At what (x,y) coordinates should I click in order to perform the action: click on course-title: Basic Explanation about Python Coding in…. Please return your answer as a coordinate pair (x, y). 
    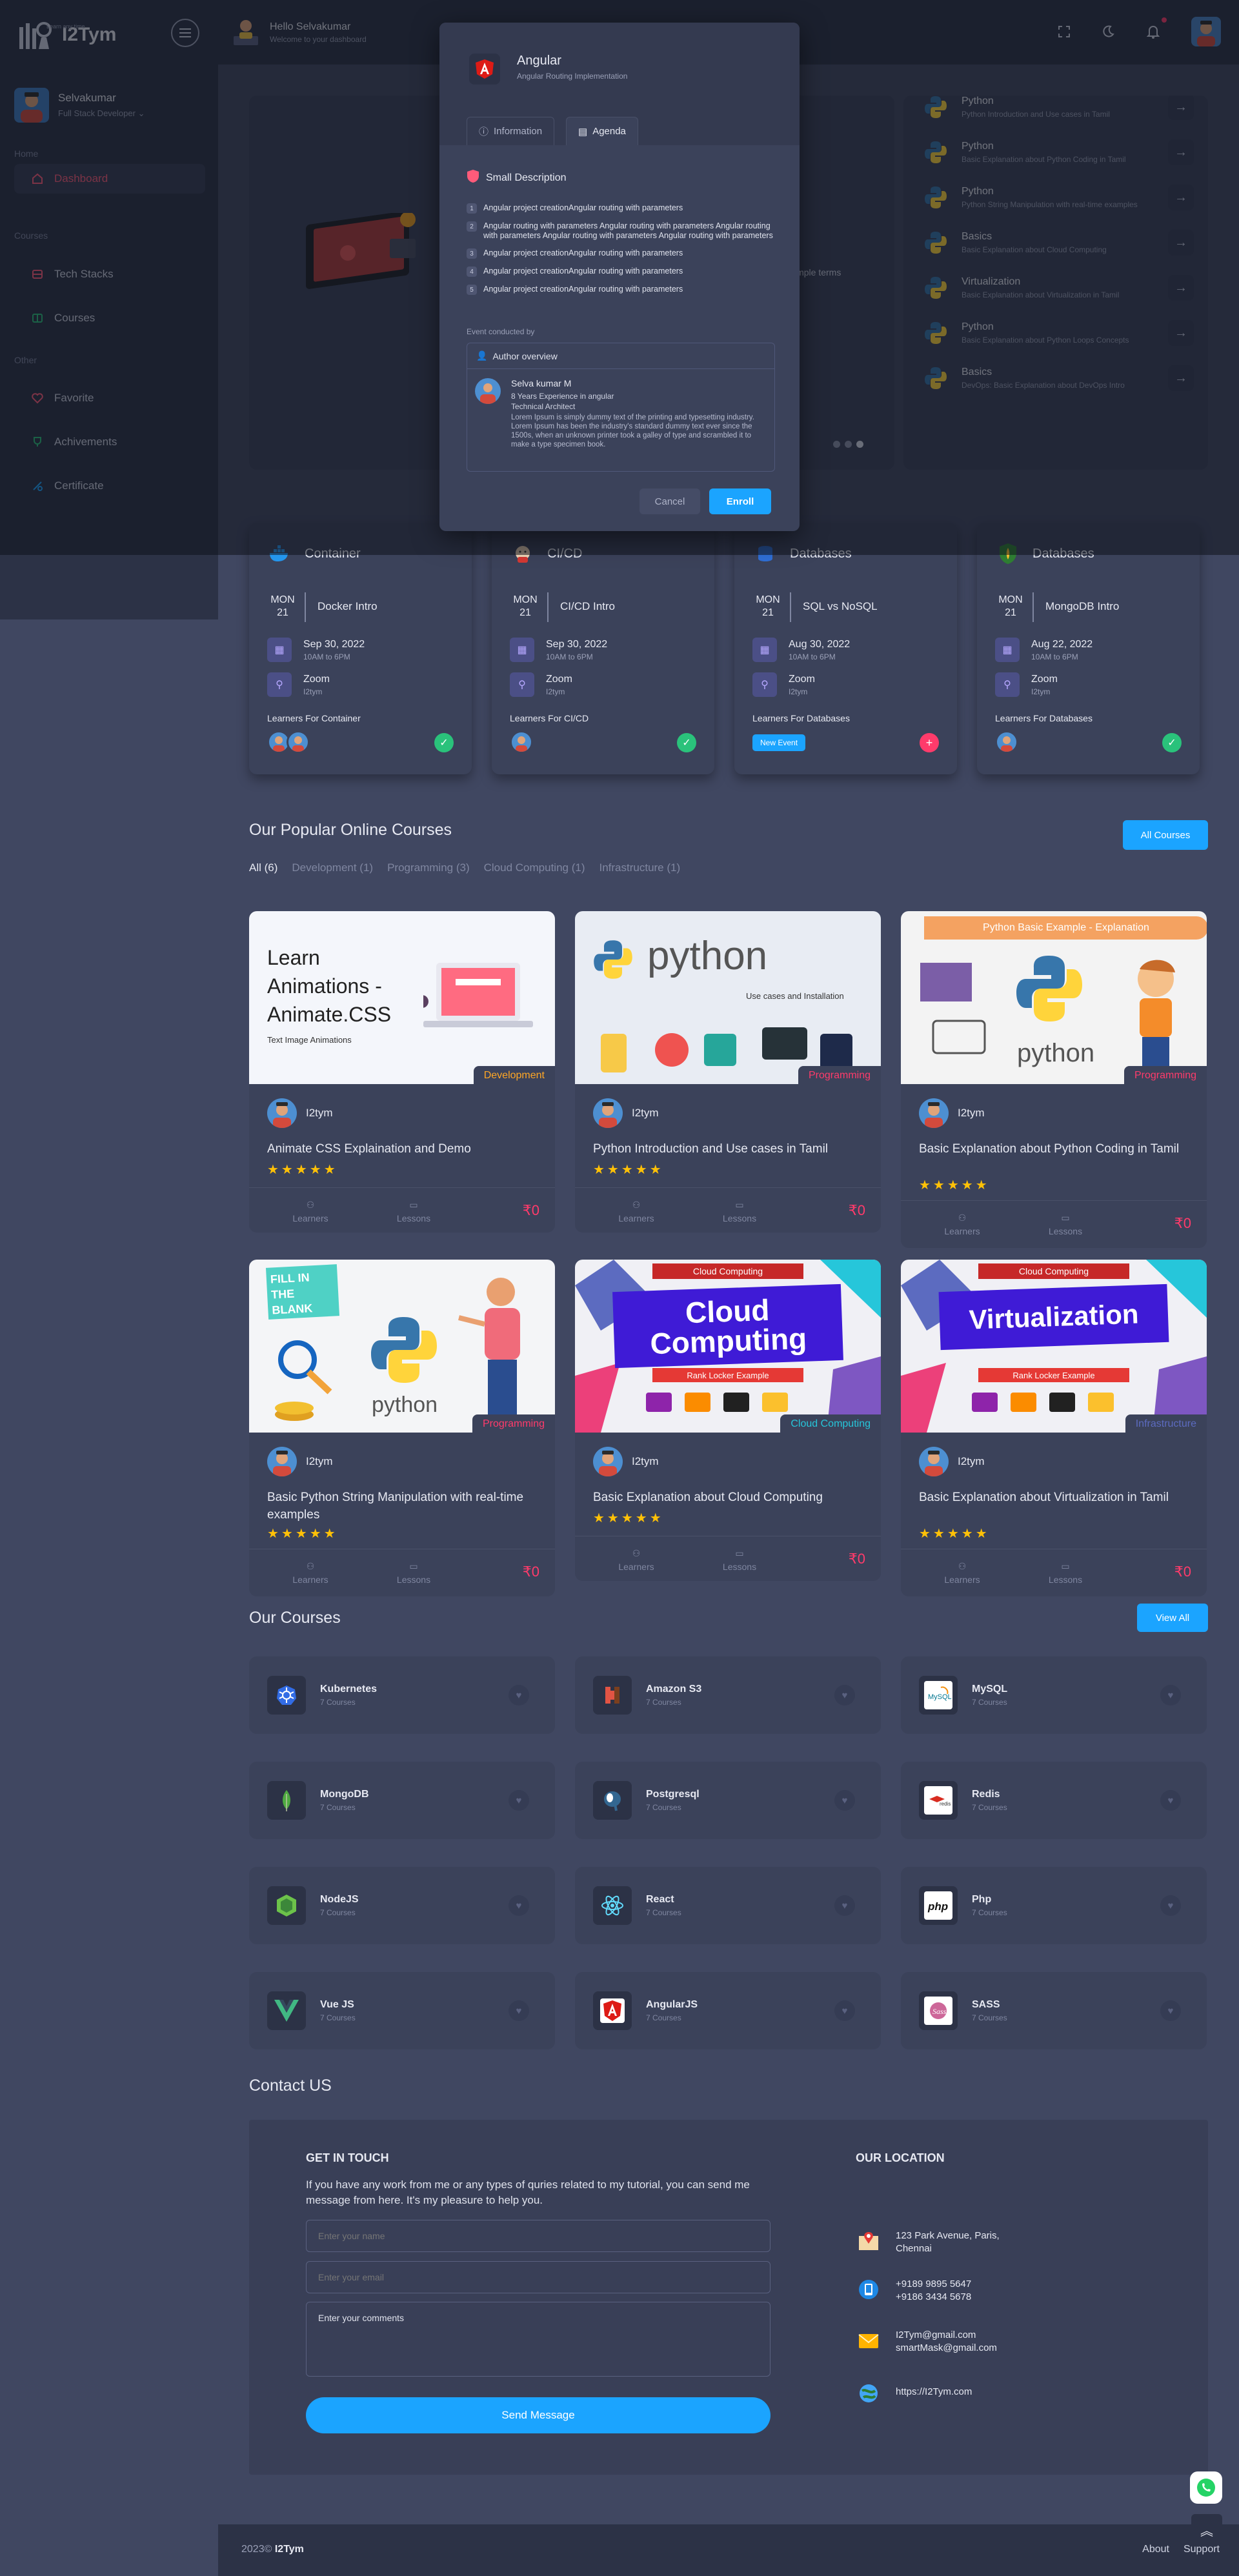
    Looking at the image, I should click on (1054, 1149).